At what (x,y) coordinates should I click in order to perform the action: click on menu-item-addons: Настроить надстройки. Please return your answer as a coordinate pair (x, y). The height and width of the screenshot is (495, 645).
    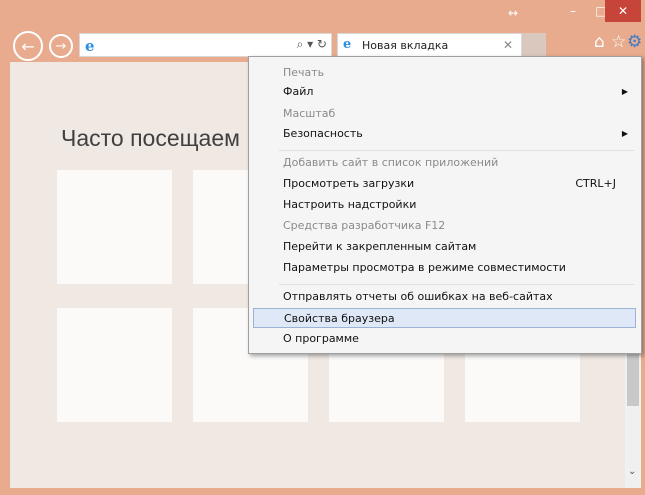
    Looking at the image, I should click on (444, 205).